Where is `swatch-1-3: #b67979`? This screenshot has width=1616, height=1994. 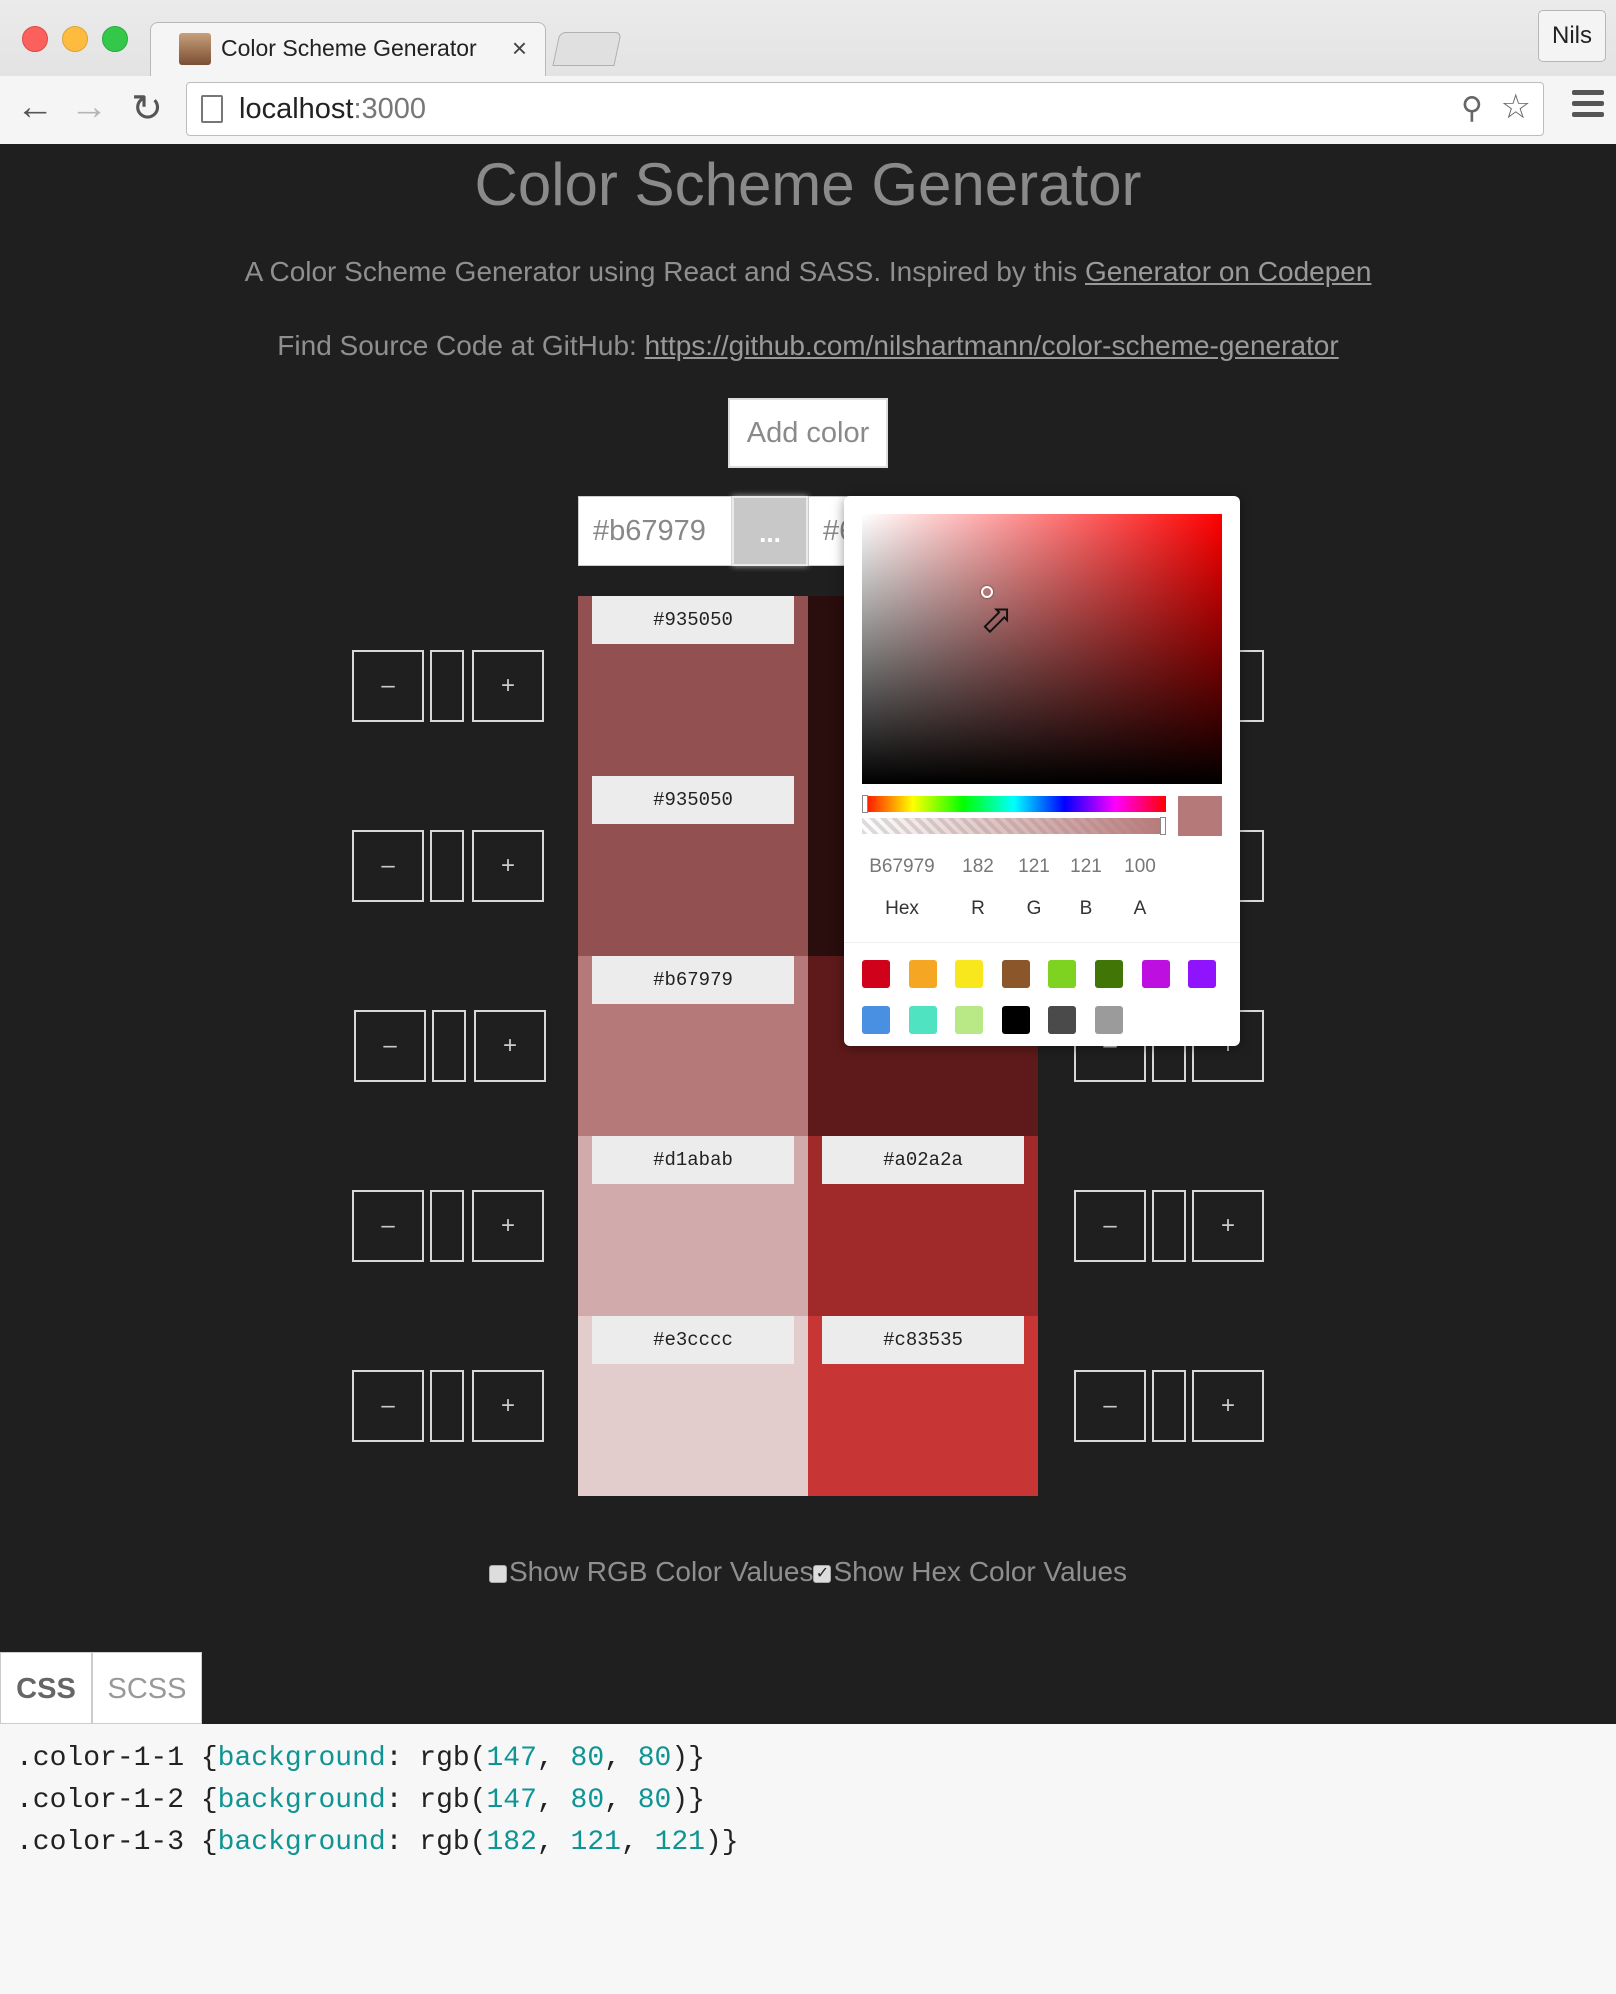 swatch-1-3: #b67979 is located at coordinates (693, 1046).